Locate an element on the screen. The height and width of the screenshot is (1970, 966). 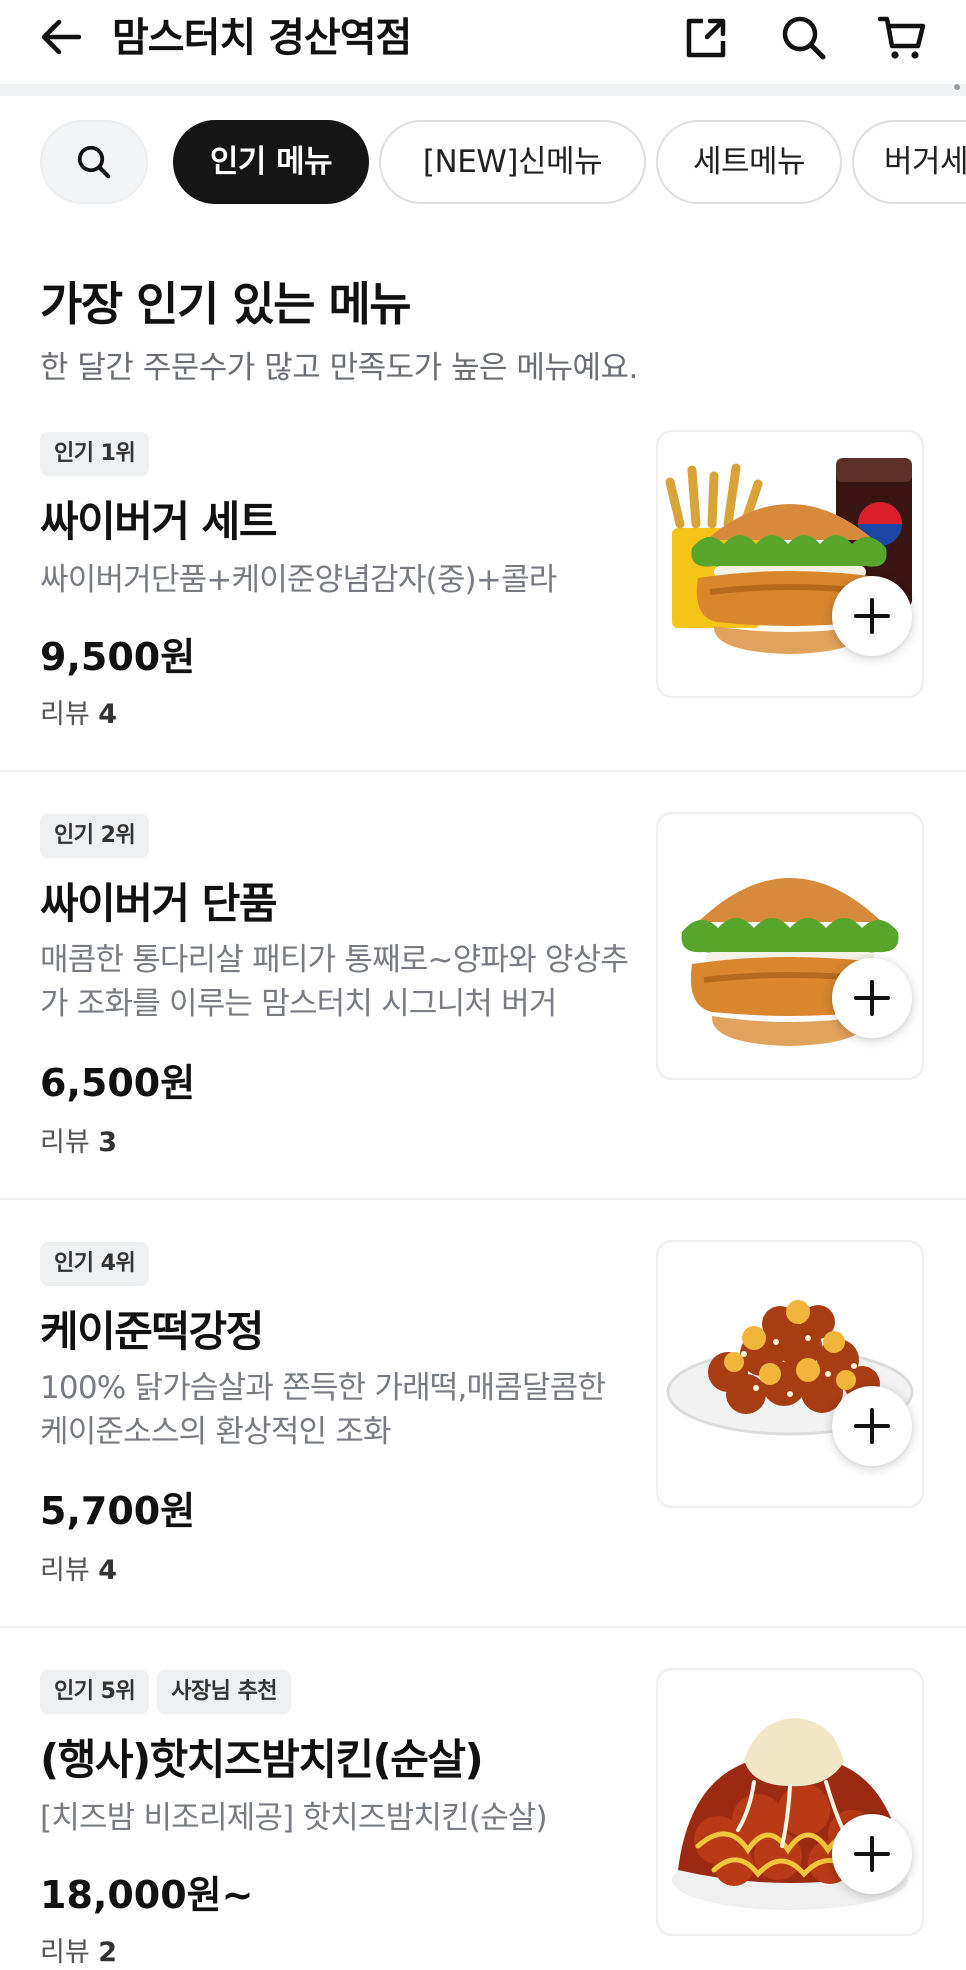
category-chip-set: 세트메뉴 is located at coordinates (749, 162).